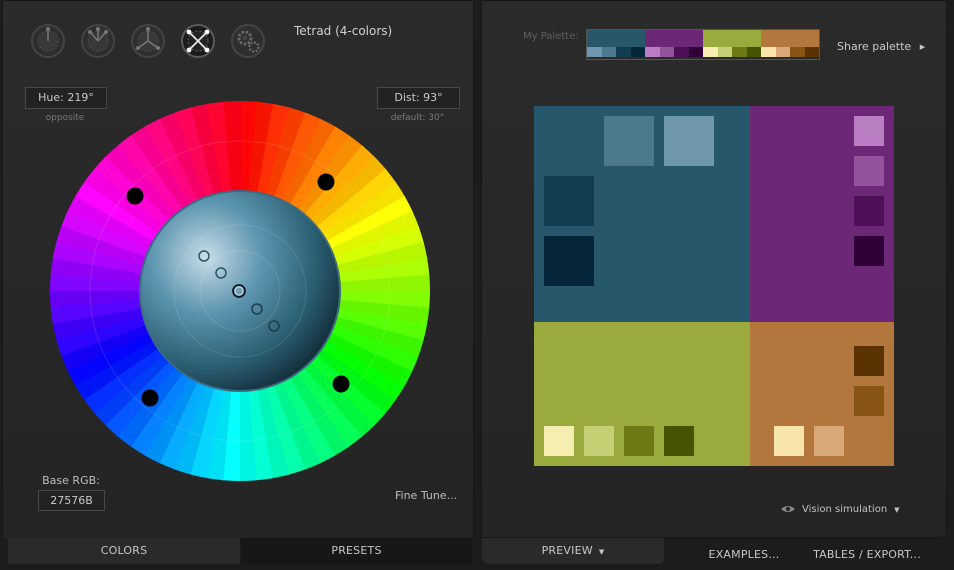  What do you see at coordinates (356, 551) in the screenshot?
I see `tab-presets: PRESETS` at bounding box center [356, 551].